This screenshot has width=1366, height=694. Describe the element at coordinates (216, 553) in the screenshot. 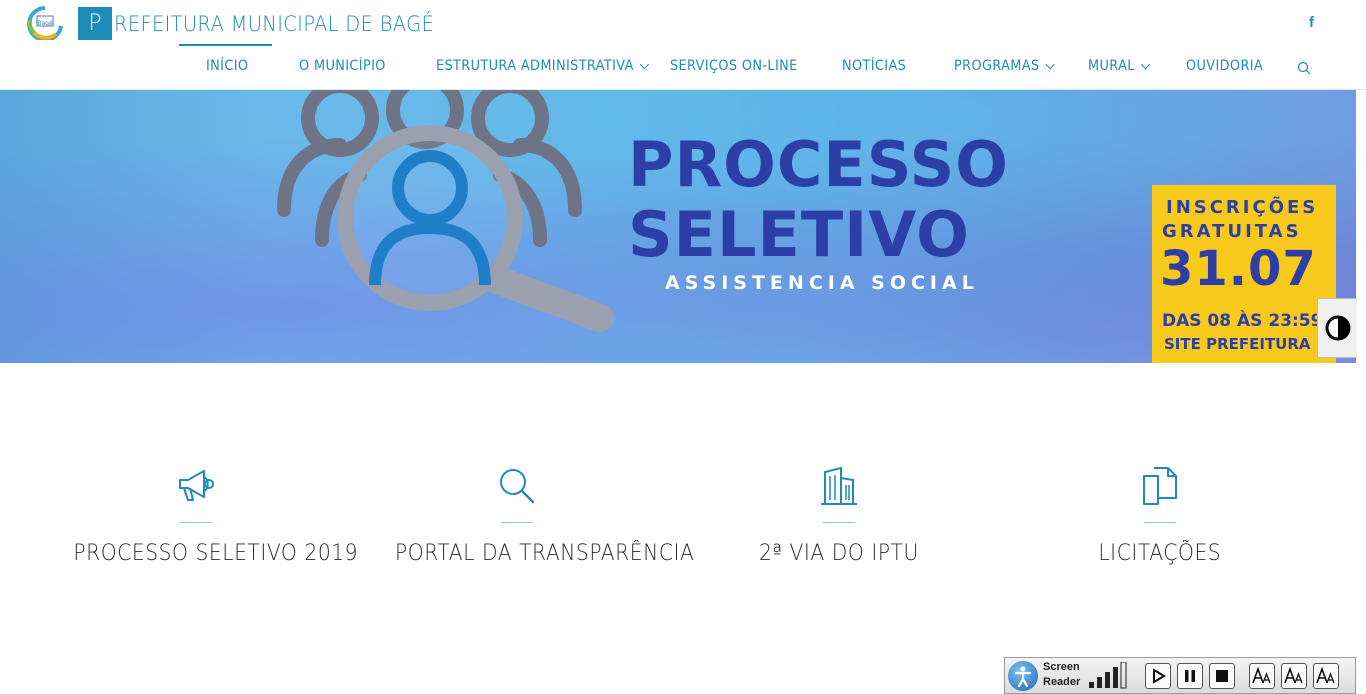

I see `quick-link-label: PROCESSO SELETIVO 2019` at that location.